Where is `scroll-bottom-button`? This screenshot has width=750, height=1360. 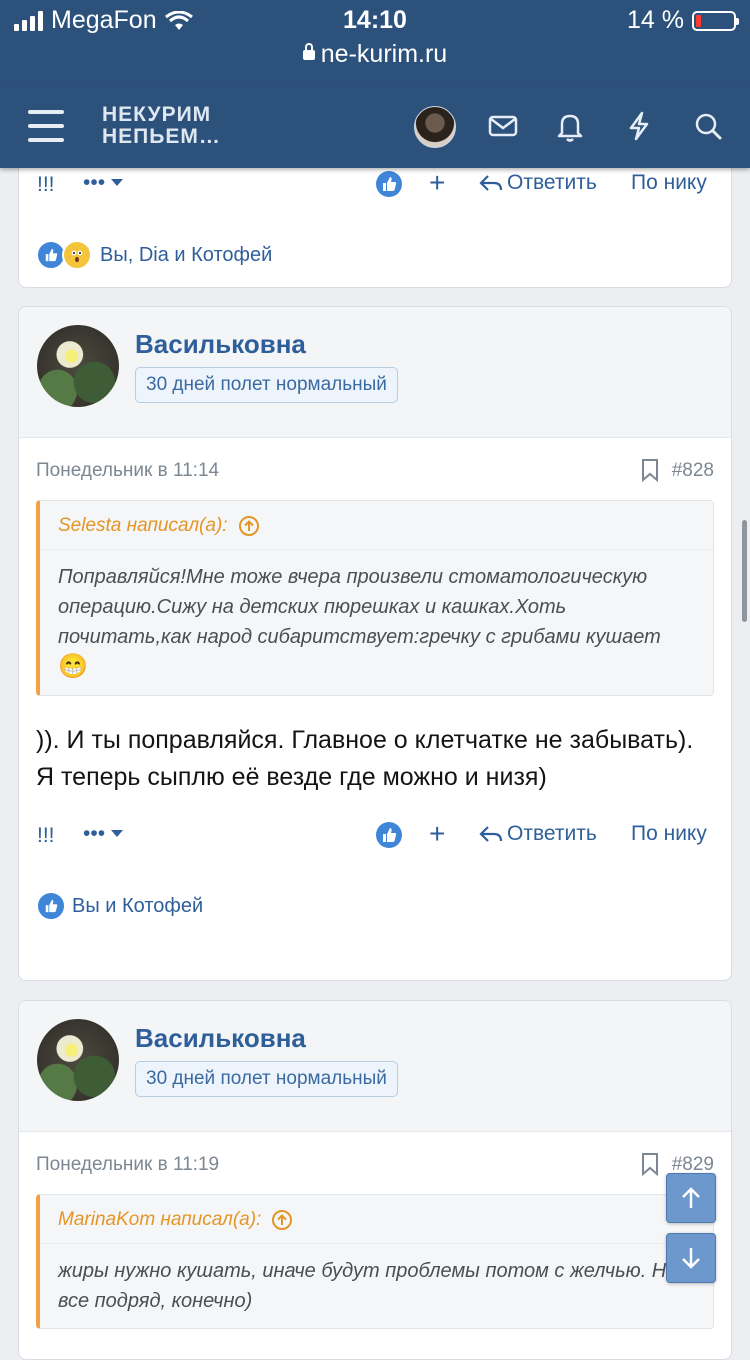 scroll-bottom-button is located at coordinates (691, 1258).